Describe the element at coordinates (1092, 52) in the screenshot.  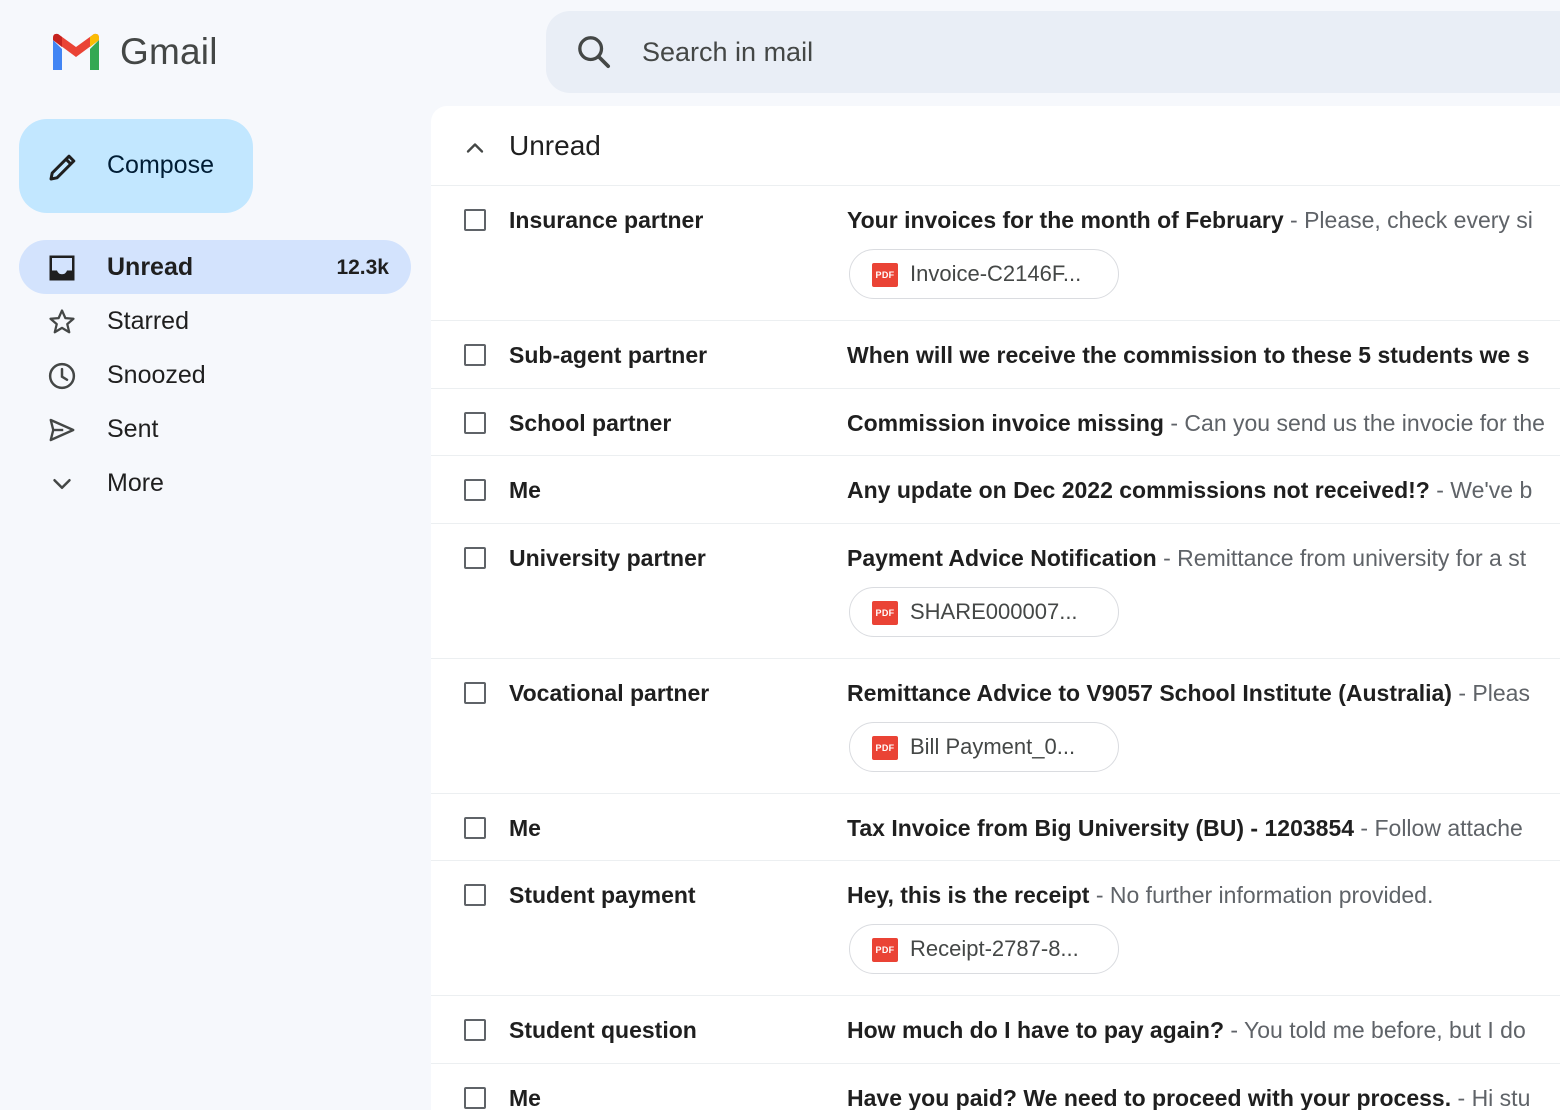
I see `search-input` at that location.